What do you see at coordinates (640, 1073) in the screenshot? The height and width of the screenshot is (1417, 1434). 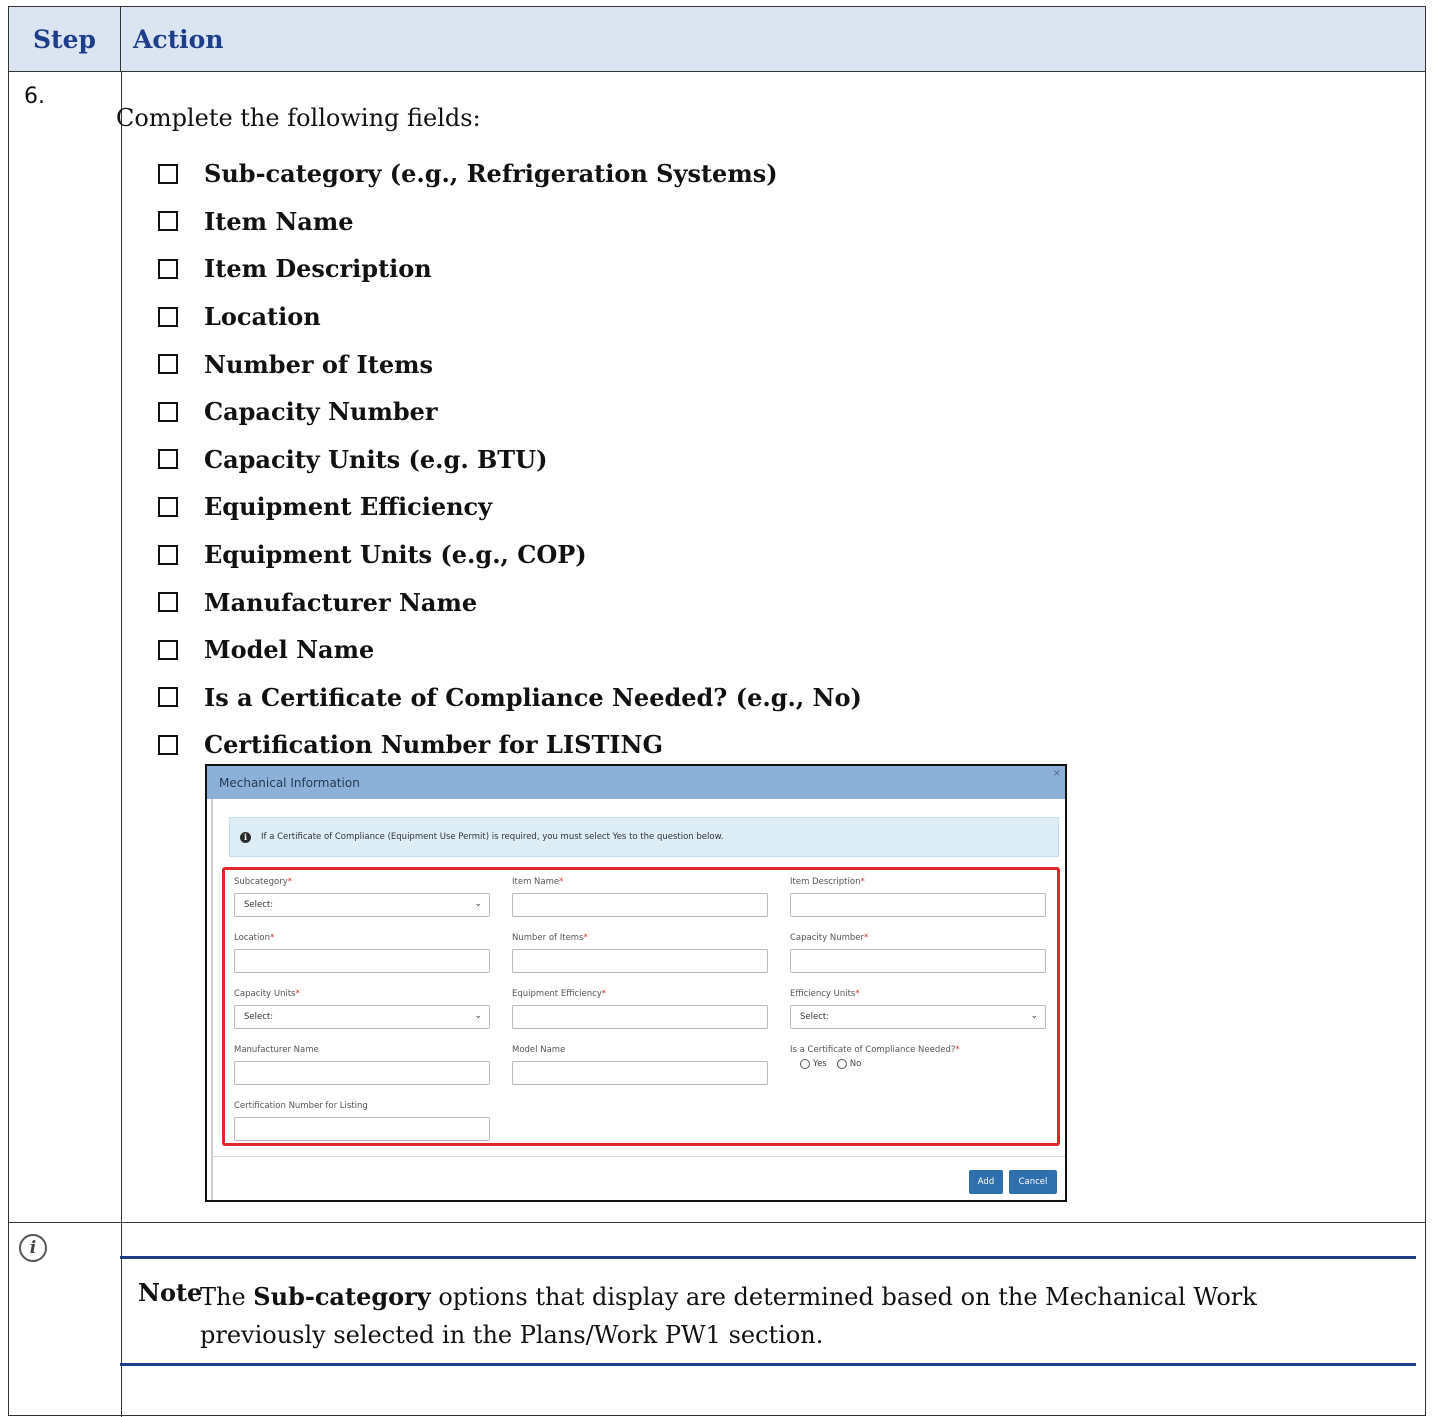 I see `model-name-input` at bounding box center [640, 1073].